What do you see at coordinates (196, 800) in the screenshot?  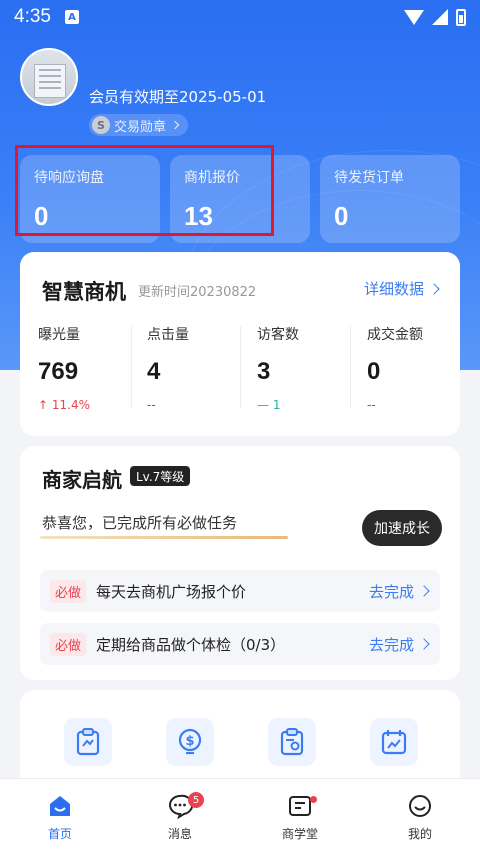 I see `message-badge: 5` at bounding box center [196, 800].